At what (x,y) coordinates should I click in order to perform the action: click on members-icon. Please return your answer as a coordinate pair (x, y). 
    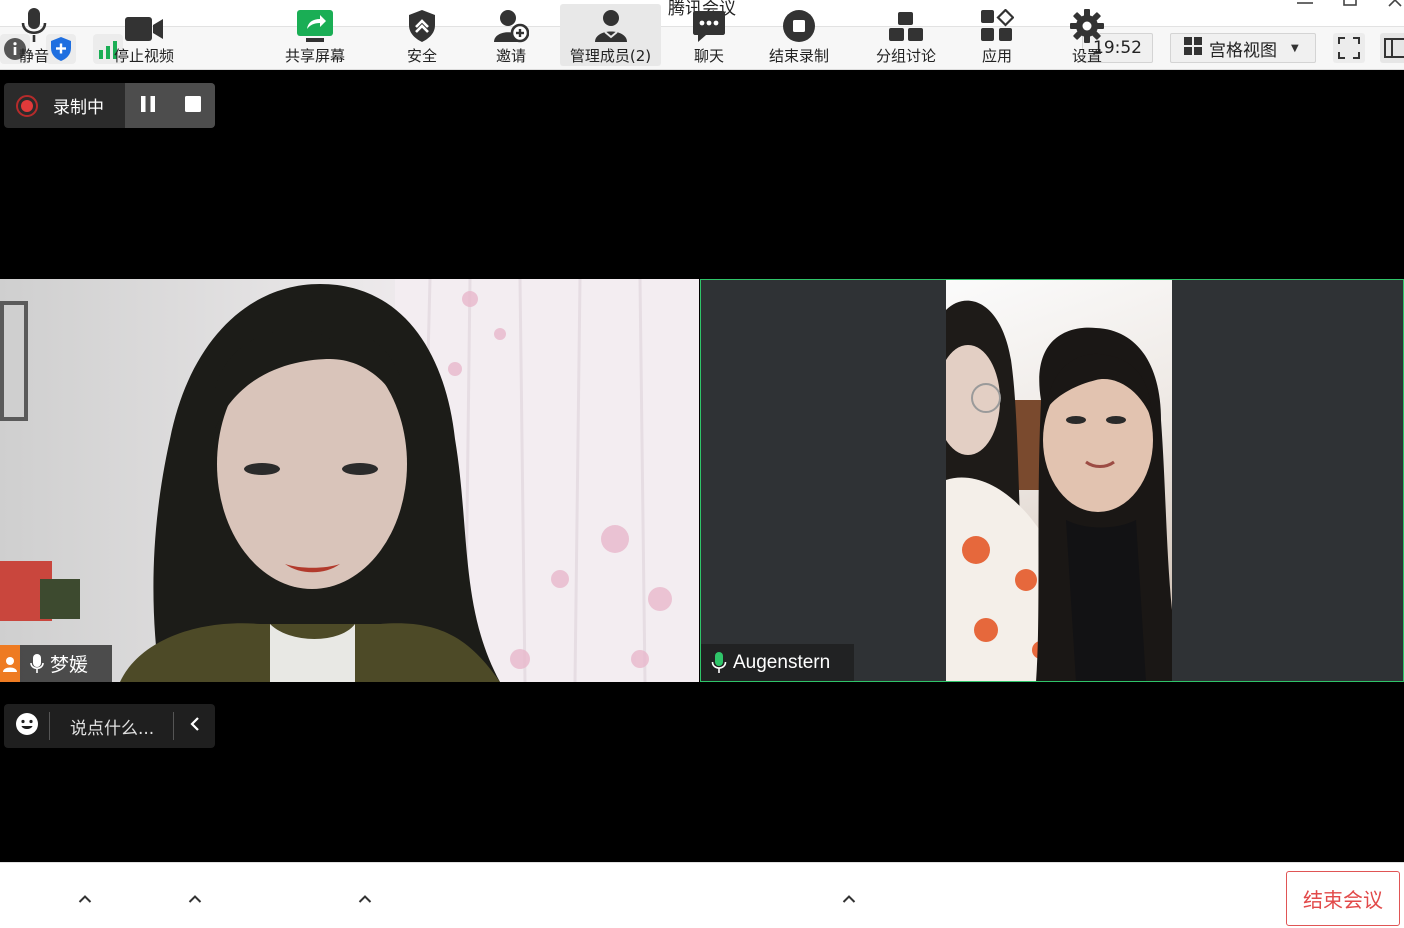
    Looking at the image, I should click on (611, 23).